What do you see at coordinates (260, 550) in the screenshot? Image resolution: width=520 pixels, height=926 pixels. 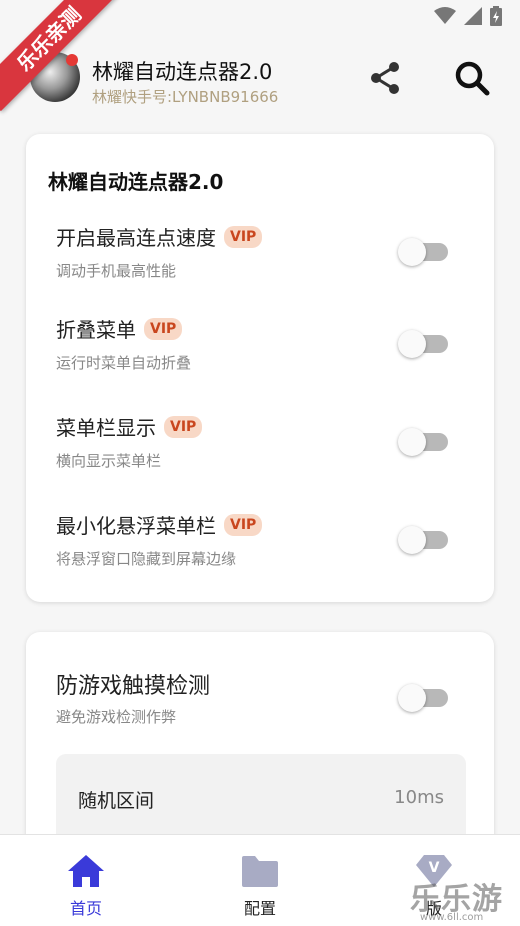 I see `setting-minimize-floating: 最小化悬浮菜单栏 VIP 将悬浮窗口隐藏到屏幕边缘` at bounding box center [260, 550].